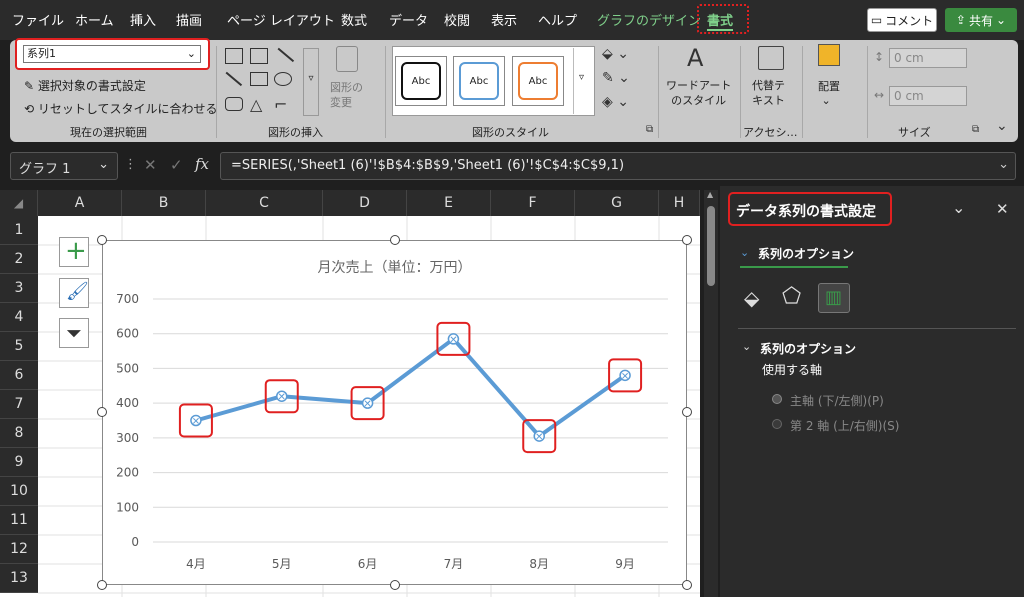  Describe the element at coordinates (346, 95) in the screenshot. I see `change-shape-button: 図形の 変更` at that location.